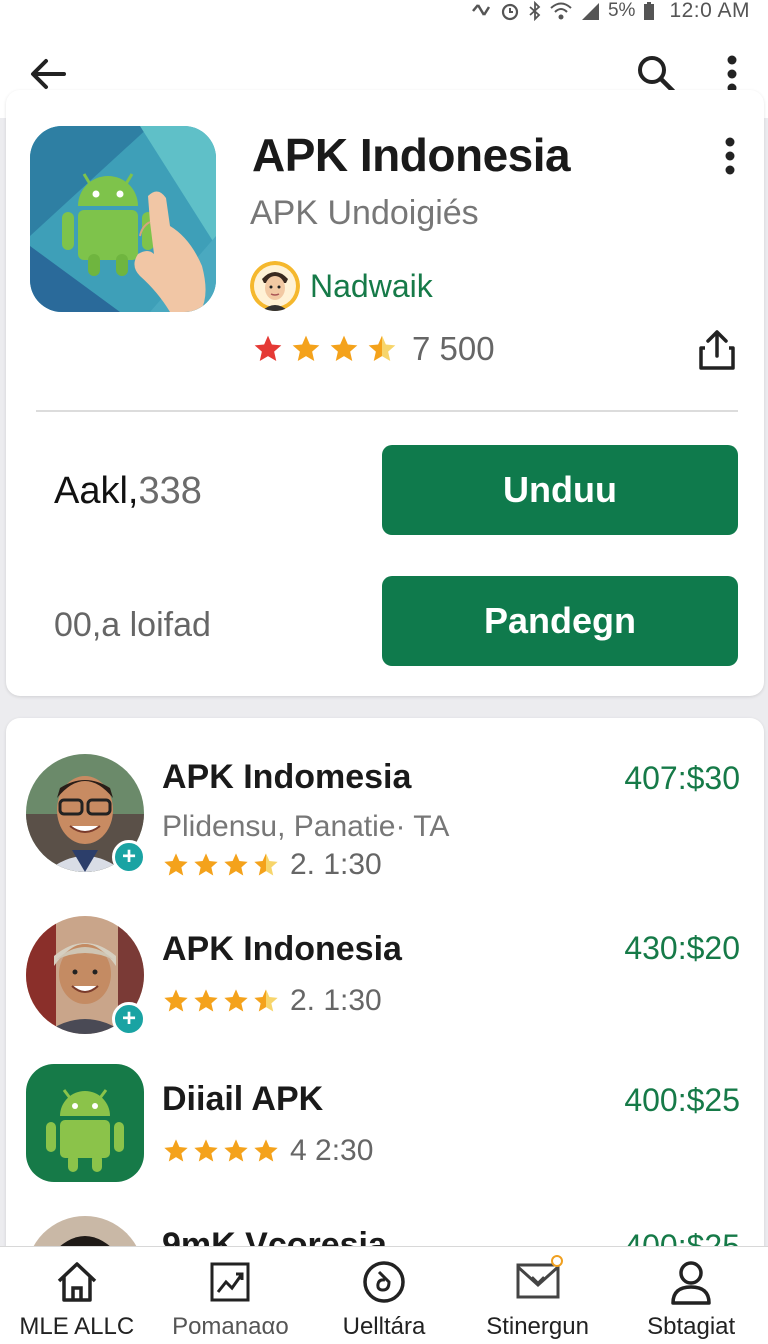 The width and height of the screenshot is (768, 1344). Describe the element at coordinates (48, 74) in the screenshot. I see `arrow-back-icon` at that location.